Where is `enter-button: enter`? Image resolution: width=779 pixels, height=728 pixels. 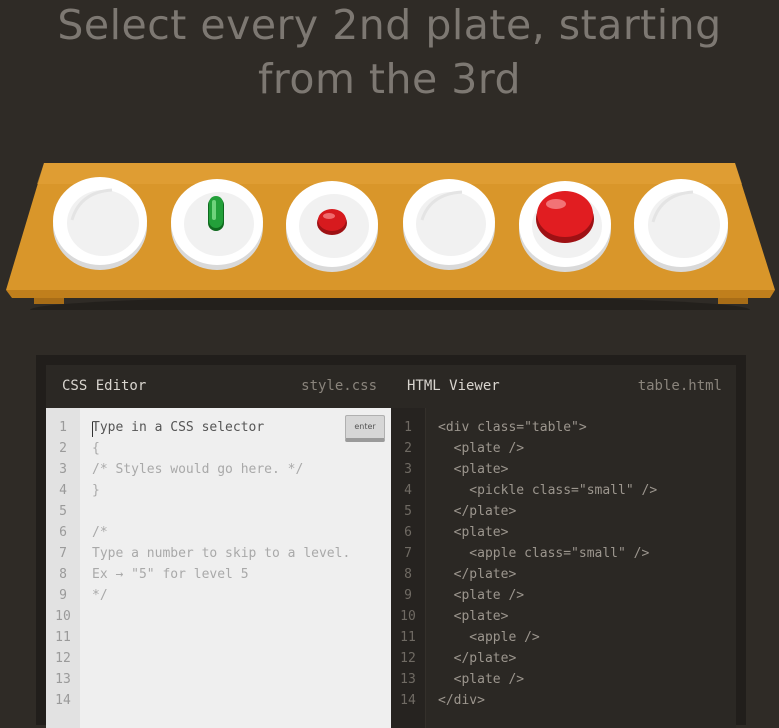 enter-button: enter is located at coordinates (365, 428).